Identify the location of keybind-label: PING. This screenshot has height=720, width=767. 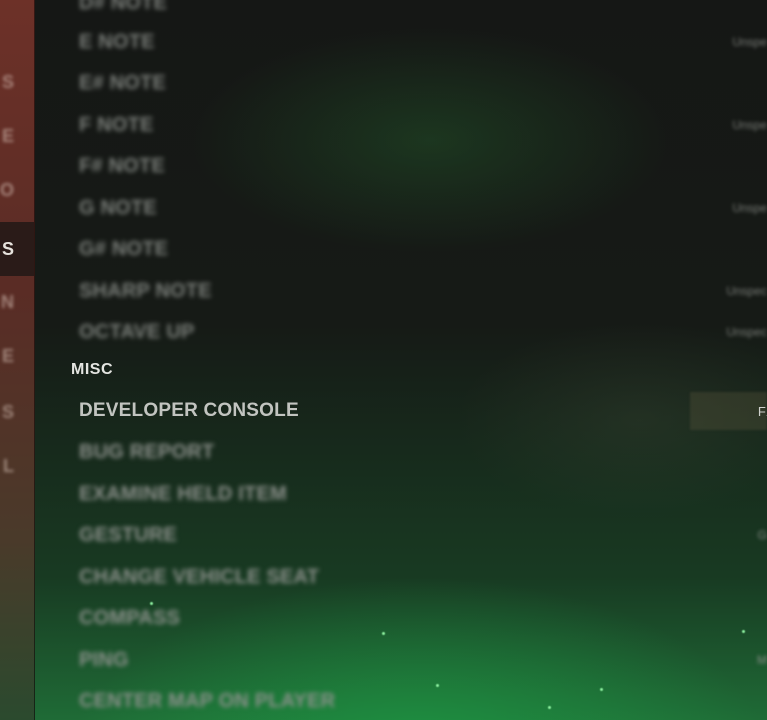
(104, 659).